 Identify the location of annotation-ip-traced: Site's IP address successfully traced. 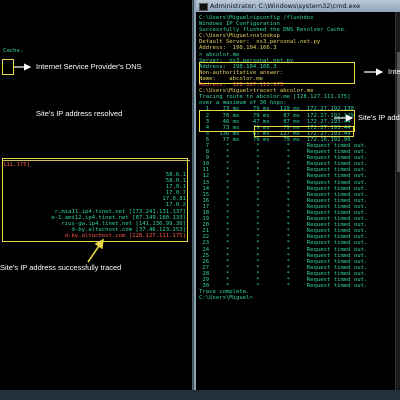
(61, 267).